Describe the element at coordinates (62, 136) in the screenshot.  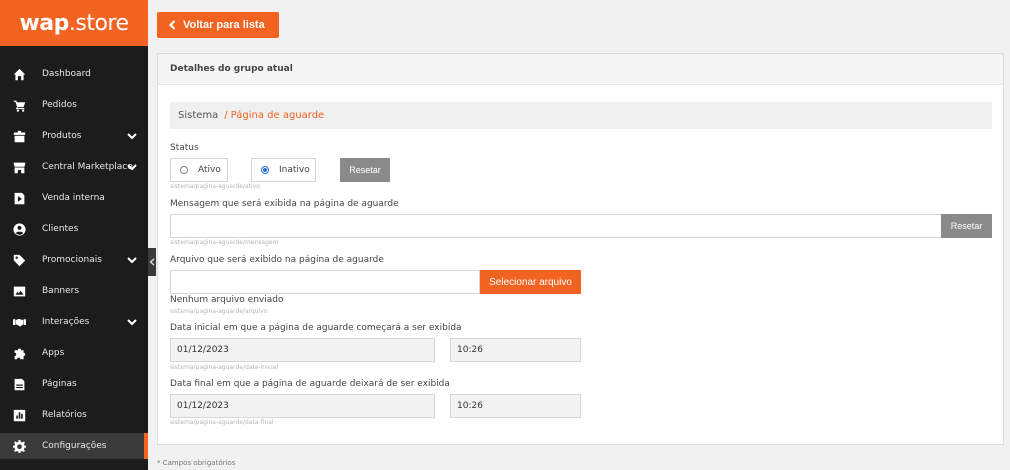
I see `sidebar-item-label: Produtos` at that location.